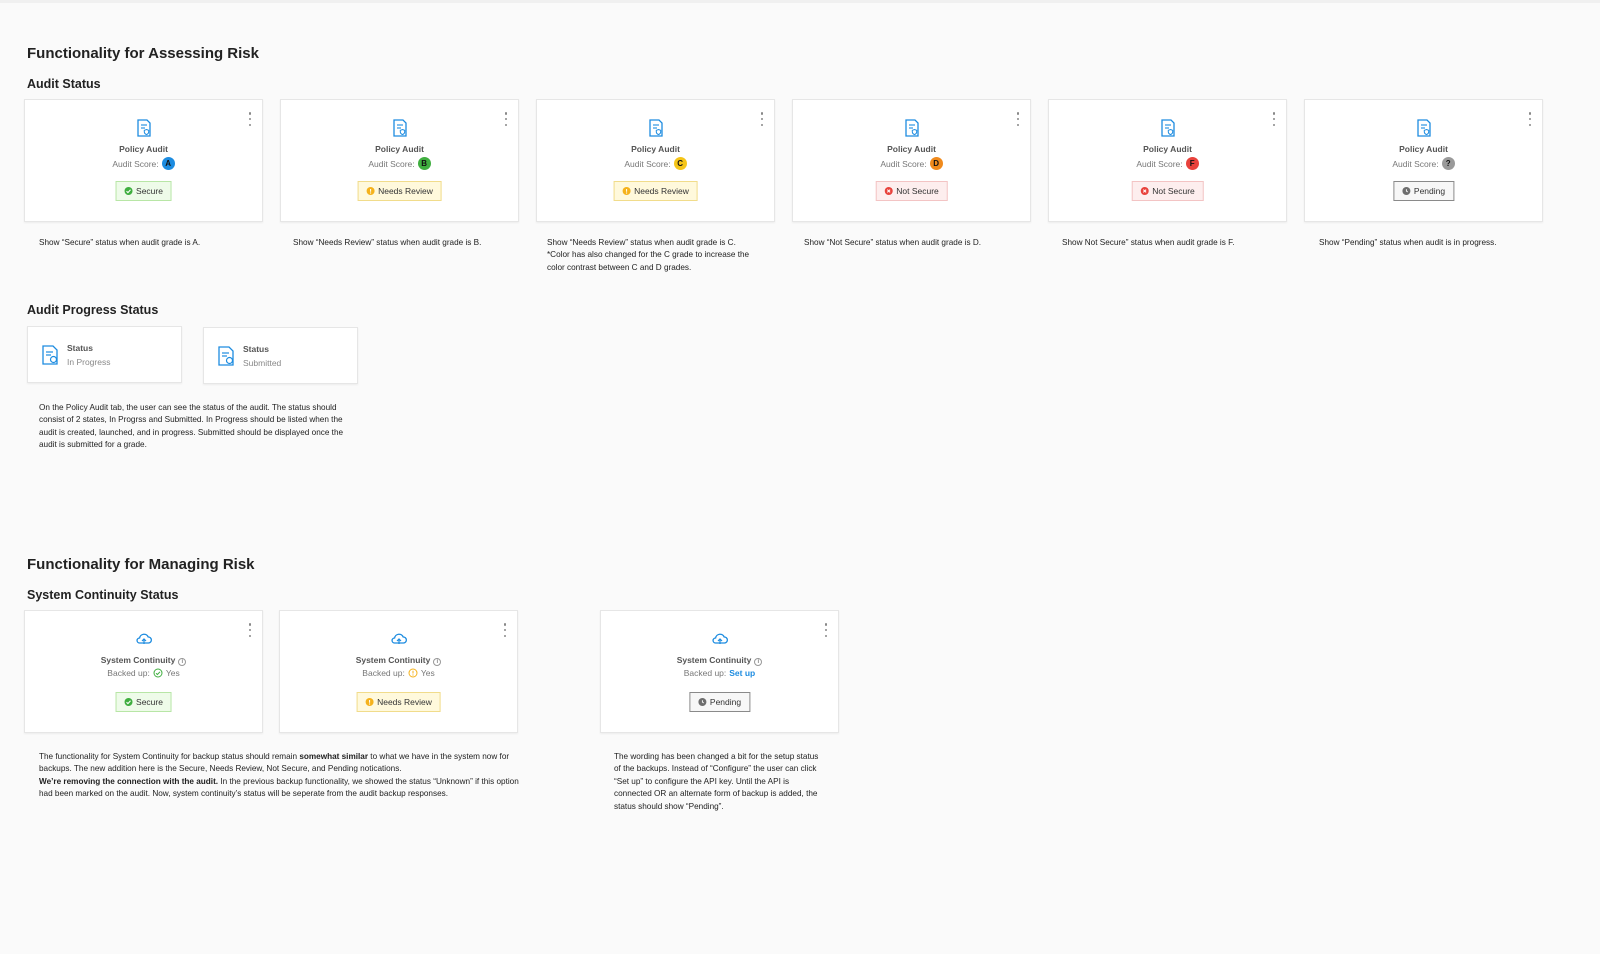 This screenshot has height=954, width=1600. I want to click on system-continuity-card: System Continuity i Backed up: Yes Secure, so click(143, 671).